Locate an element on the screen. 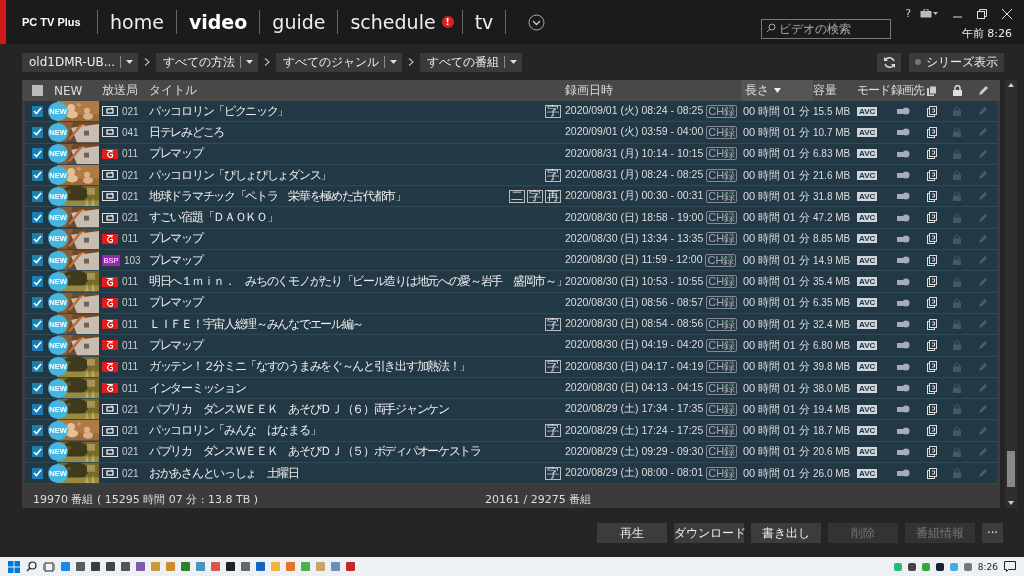 The width and height of the screenshot is (1024, 576). close-icon is located at coordinates (1007, 13).